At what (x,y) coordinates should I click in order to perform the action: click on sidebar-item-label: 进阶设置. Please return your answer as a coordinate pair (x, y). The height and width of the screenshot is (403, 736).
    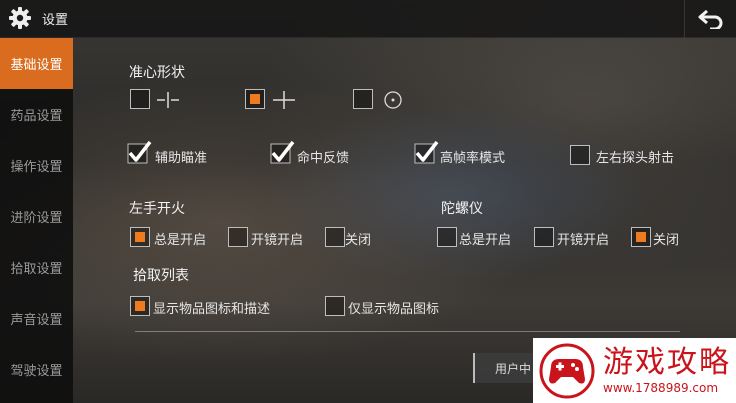
    Looking at the image, I should click on (36, 218).